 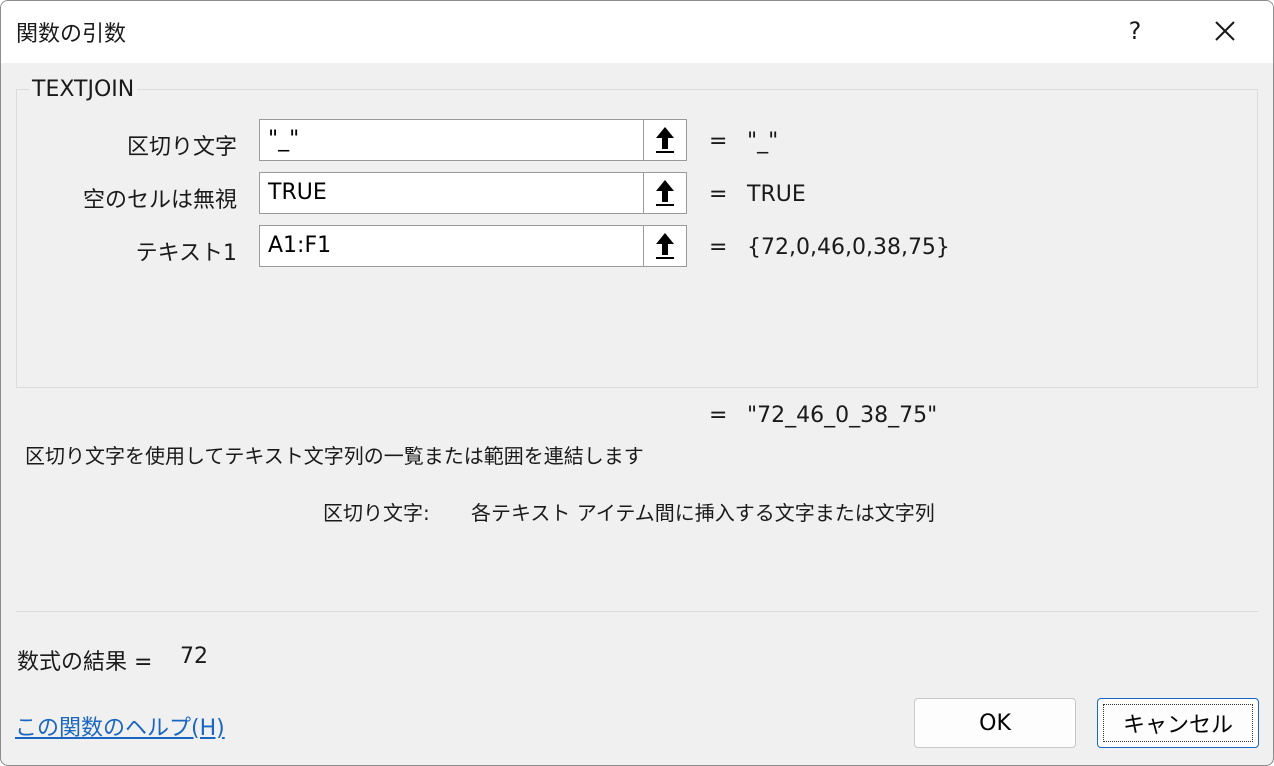 What do you see at coordinates (718, 247) in the screenshot?
I see `text1-equals: =` at bounding box center [718, 247].